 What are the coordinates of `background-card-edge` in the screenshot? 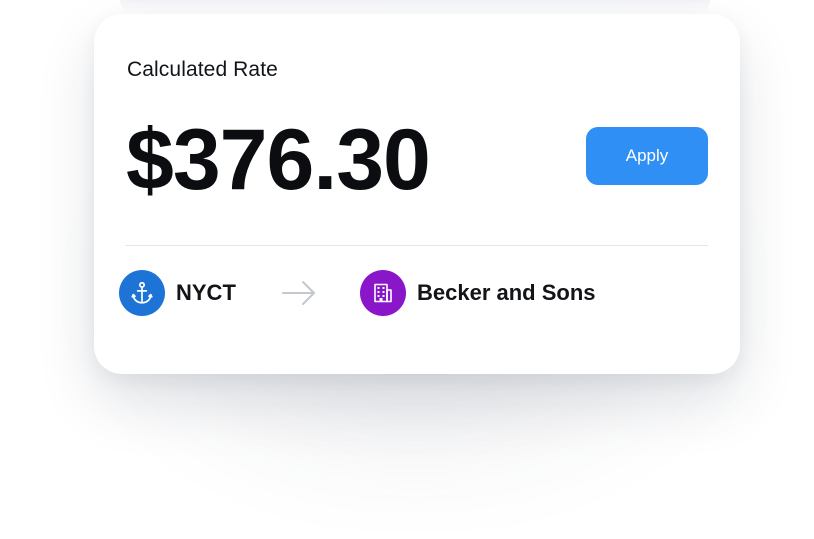 It's located at (415, 7).